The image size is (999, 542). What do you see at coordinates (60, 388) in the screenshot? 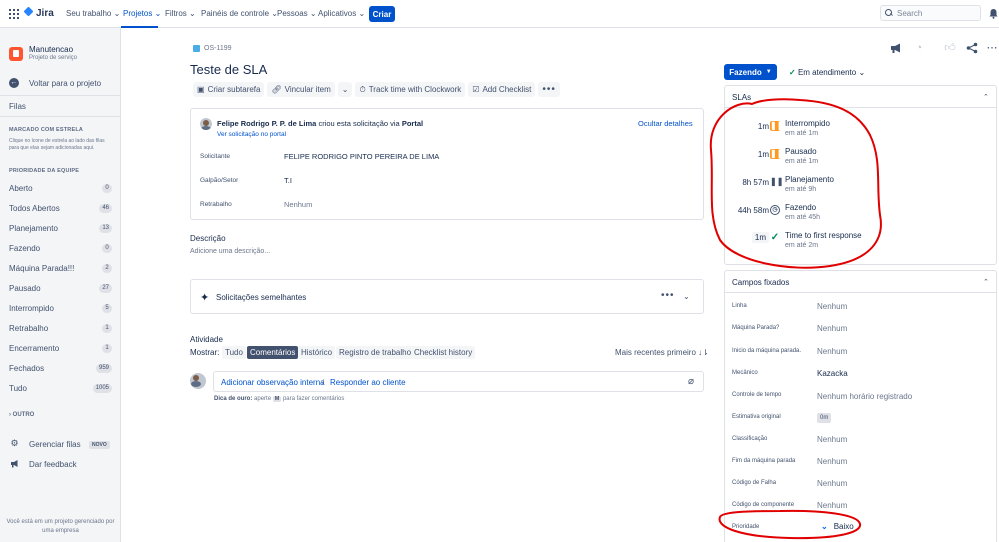
I see `sidebar-queue-tudo: Tudo 1005` at bounding box center [60, 388].